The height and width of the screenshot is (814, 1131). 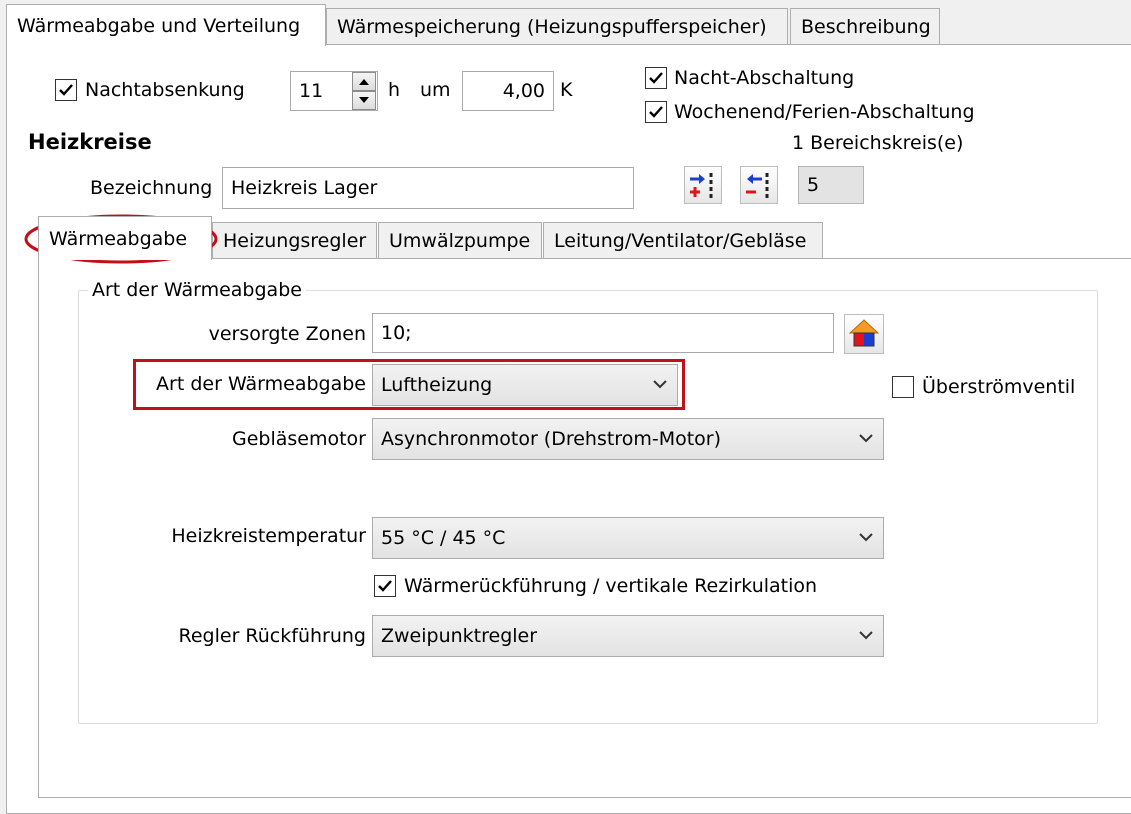 I want to click on ueberstroemventil-label: Überströmventil, so click(x=999, y=387).